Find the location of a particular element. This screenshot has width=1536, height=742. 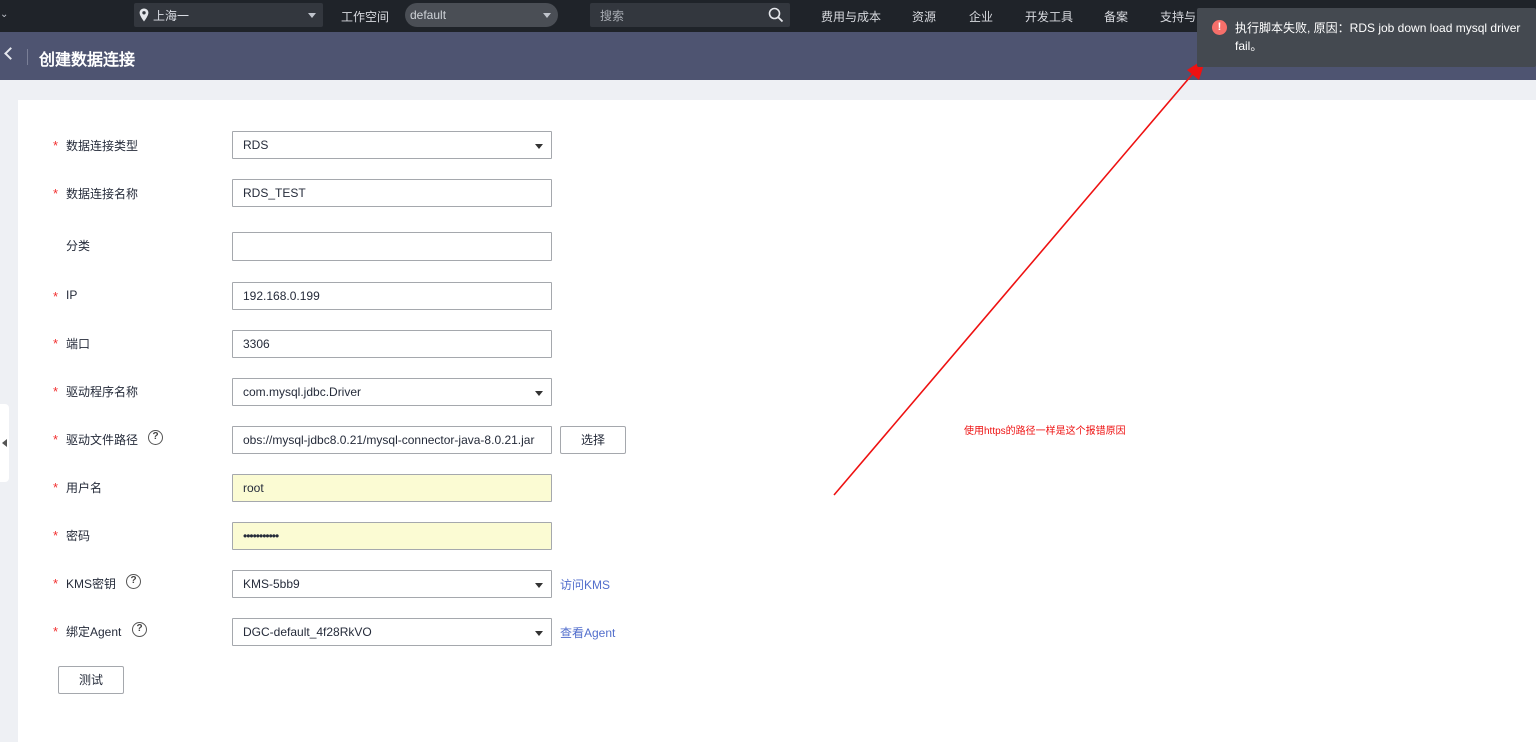

error-icon: ! is located at coordinates (1219, 27).